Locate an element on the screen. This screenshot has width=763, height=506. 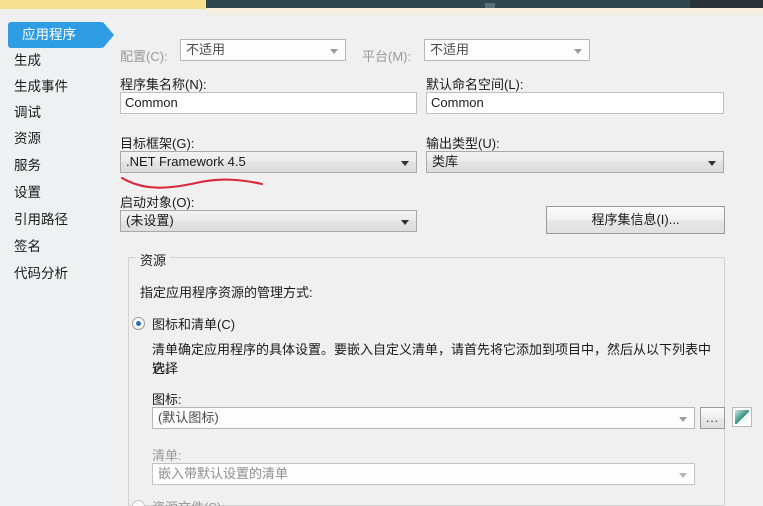
titlebar-teal-dark-strip is located at coordinates (726, 4).